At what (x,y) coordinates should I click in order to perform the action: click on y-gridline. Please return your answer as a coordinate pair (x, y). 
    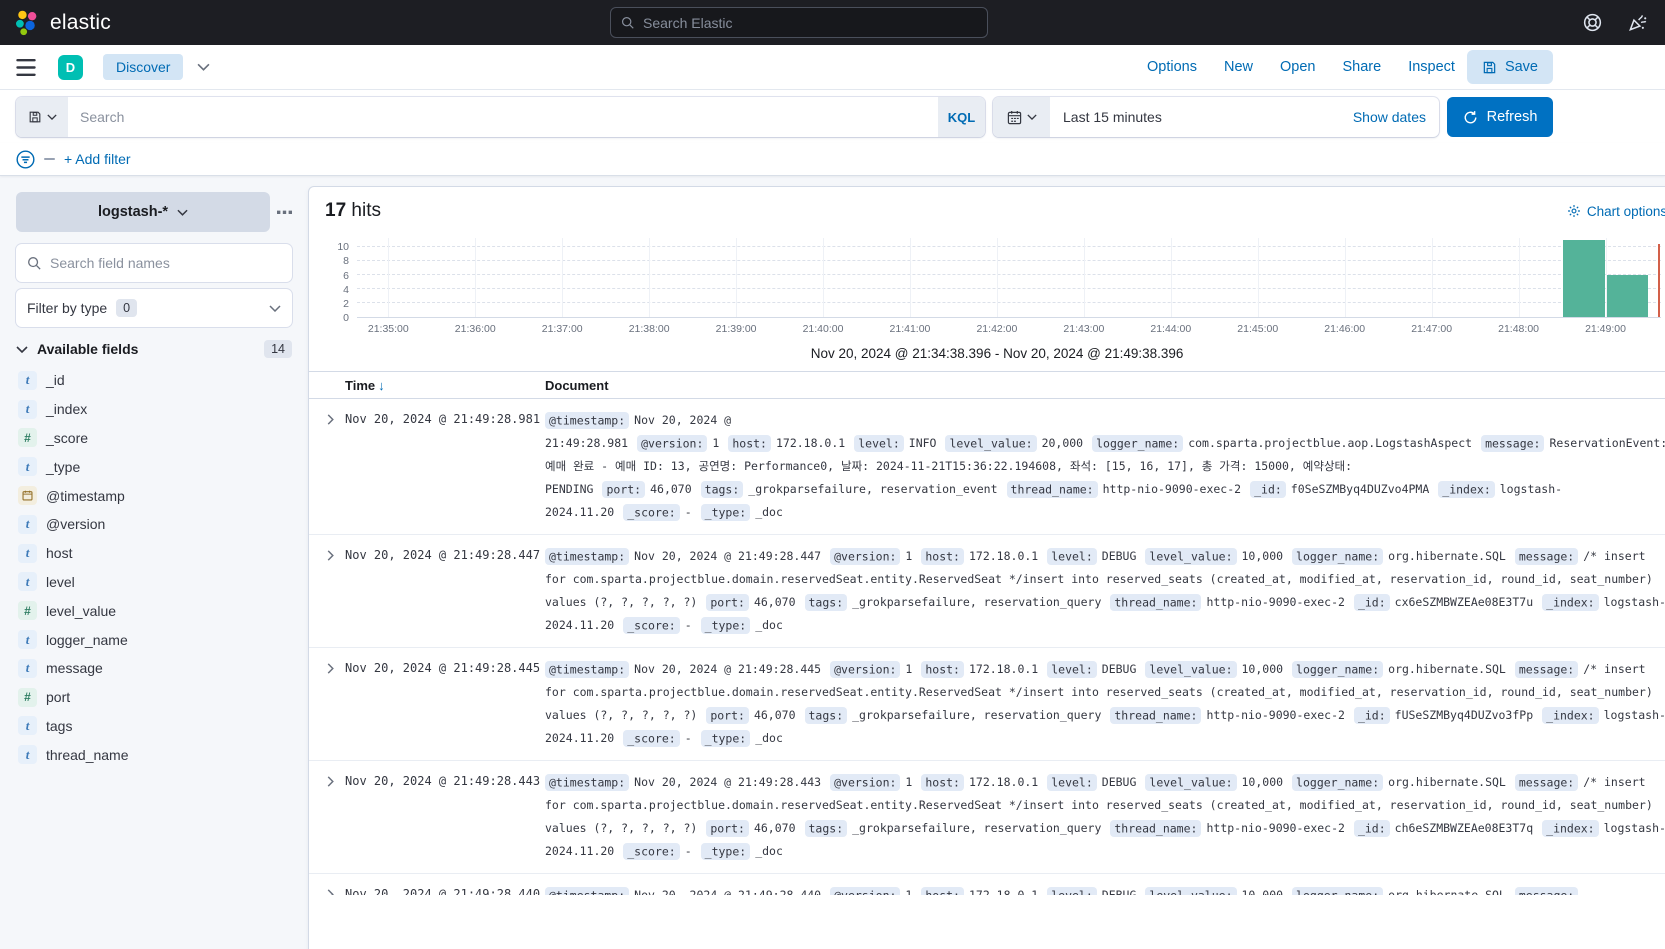
    Looking at the image, I should click on (1009, 303).